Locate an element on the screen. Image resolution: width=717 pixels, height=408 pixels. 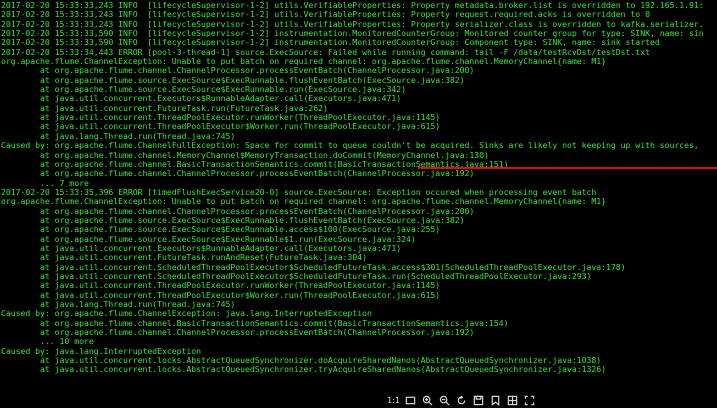
red-underline-annotation is located at coordinates (567, 168).